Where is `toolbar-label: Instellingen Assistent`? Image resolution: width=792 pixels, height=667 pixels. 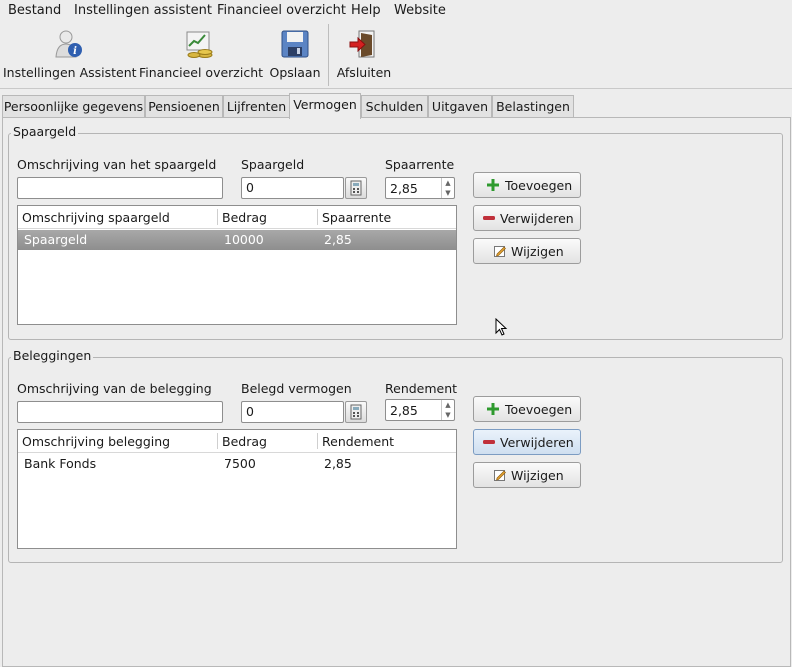 toolbar-label: Instellingen Assistent is located at coordinates (70, 72).